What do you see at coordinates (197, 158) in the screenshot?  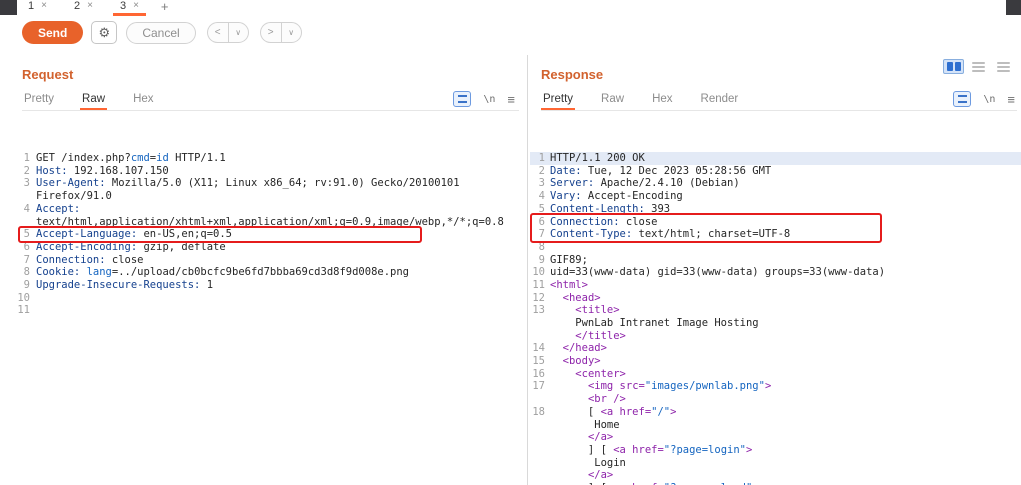 I see `code-token: HTTP/1.1` at bounding box center [197, 158].